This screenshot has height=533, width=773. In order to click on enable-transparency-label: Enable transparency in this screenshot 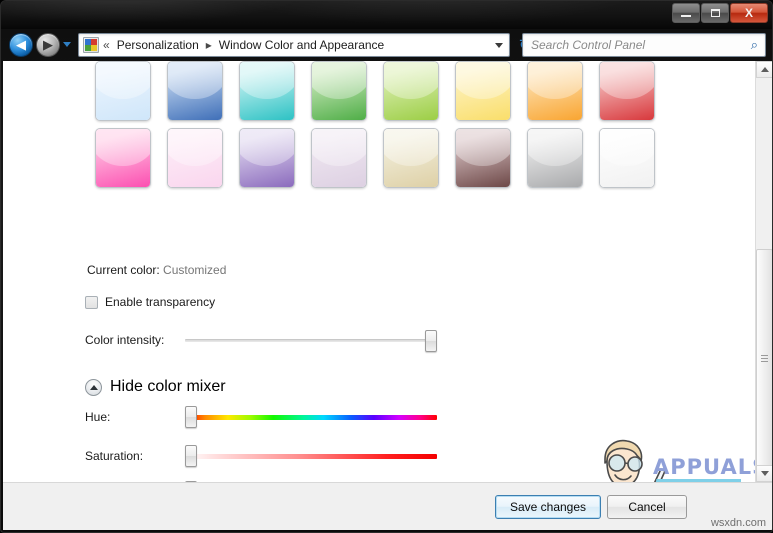, I will do `click(160, 302)`.